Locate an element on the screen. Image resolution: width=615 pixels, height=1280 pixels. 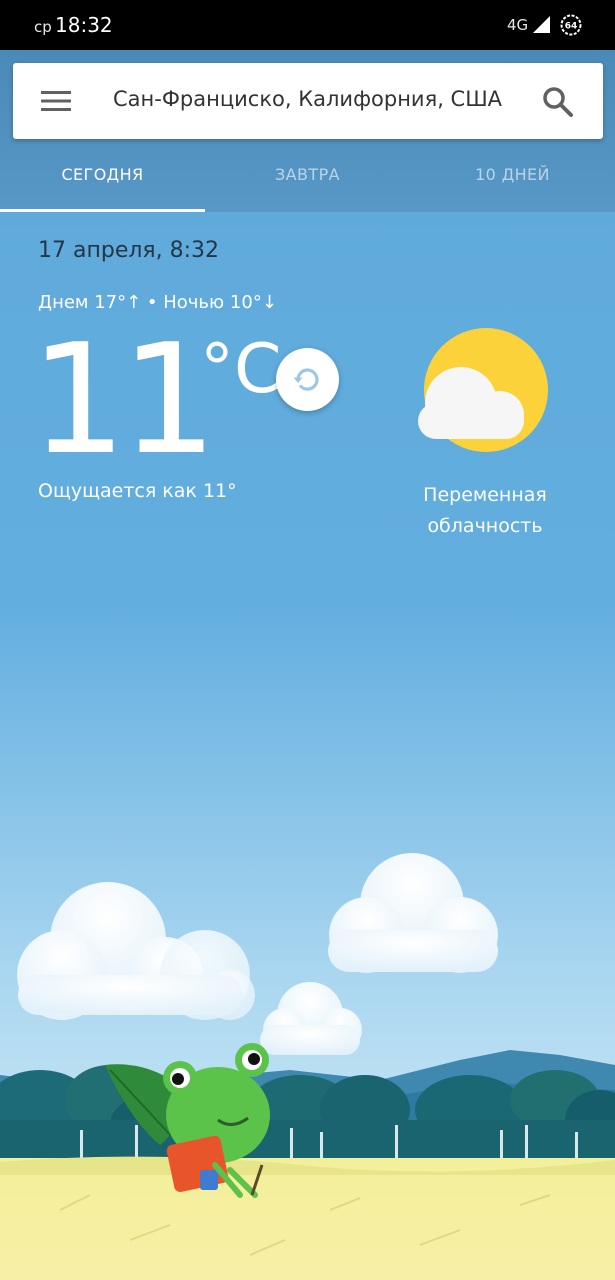
tab-10-days: 10 ДНЕЙ is located at coordinates (512, 176).